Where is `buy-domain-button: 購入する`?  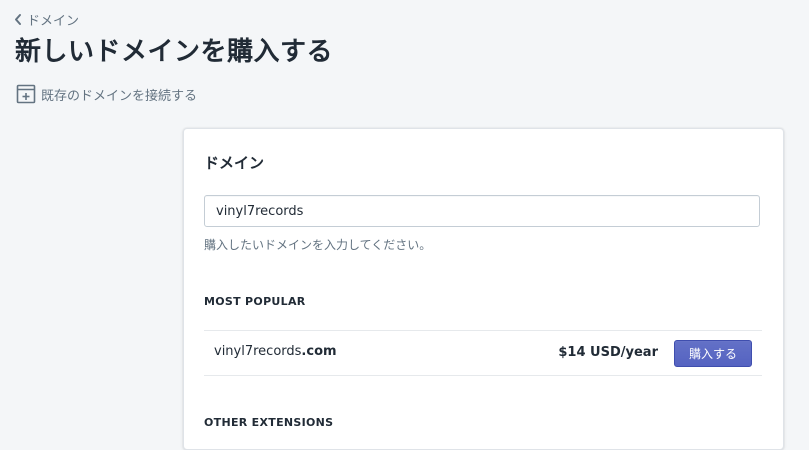
buy-domain-button: 購入する is located at coordinates (713, 353).